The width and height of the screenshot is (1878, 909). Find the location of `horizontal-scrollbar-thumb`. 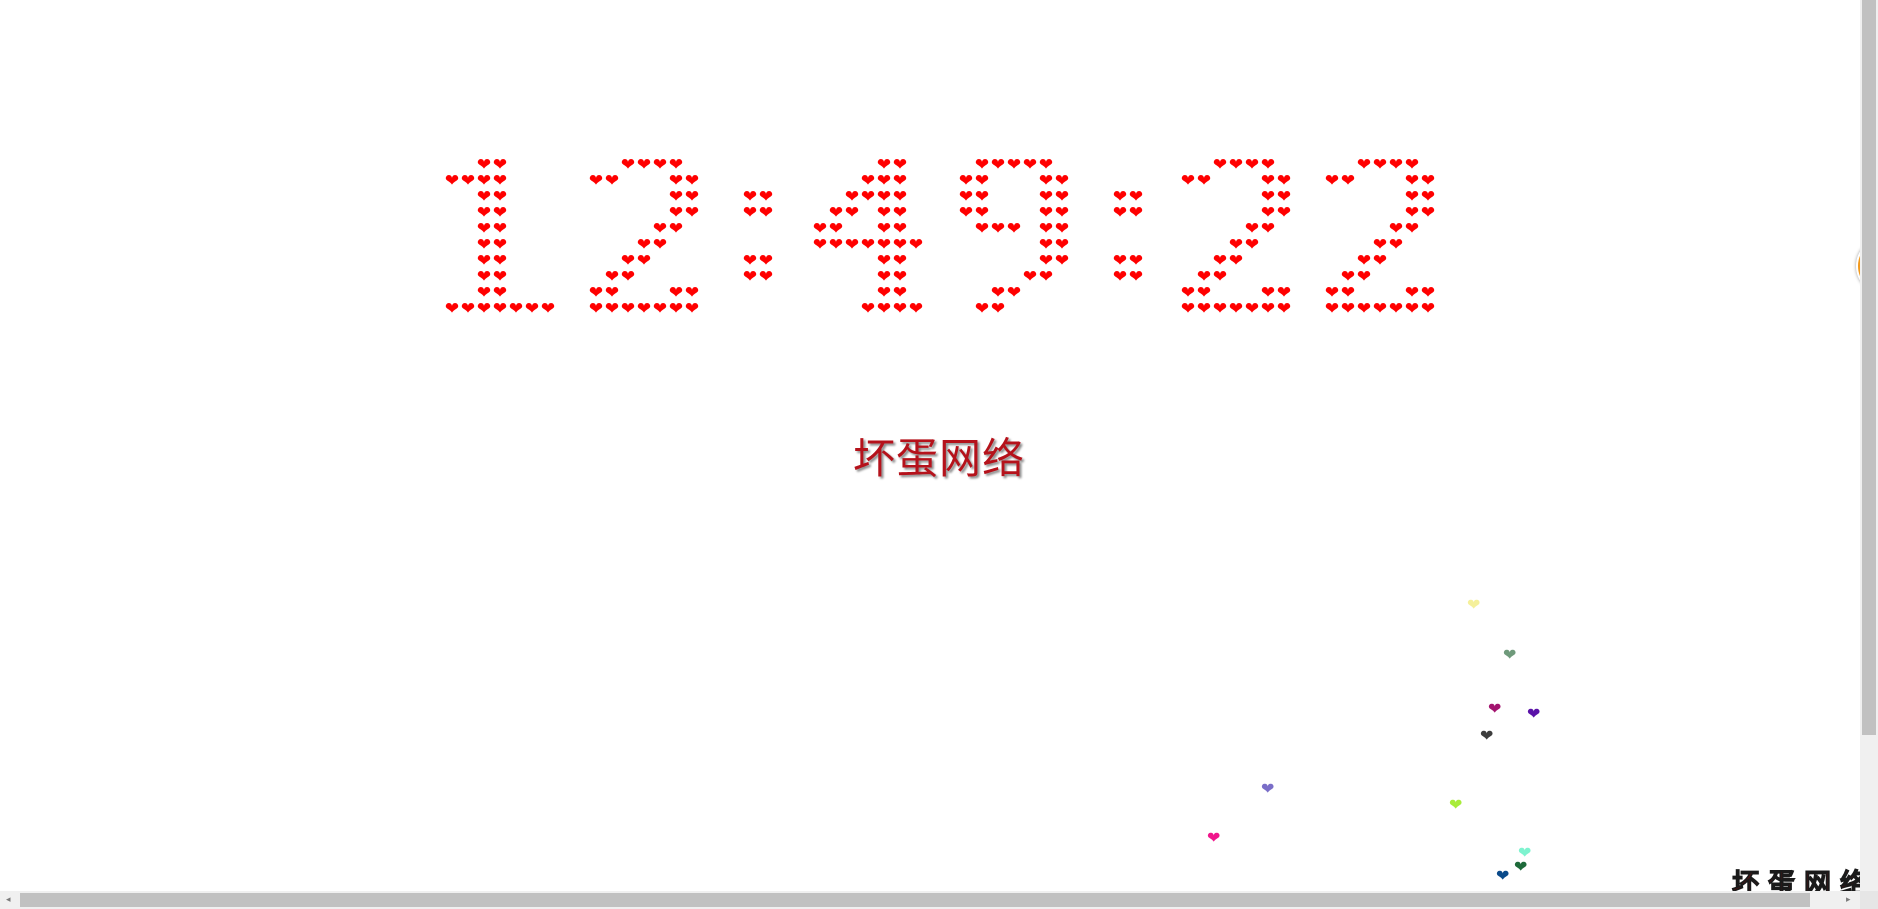

horizontal-scrollbar-thumb is located at coordinates (915, 900).